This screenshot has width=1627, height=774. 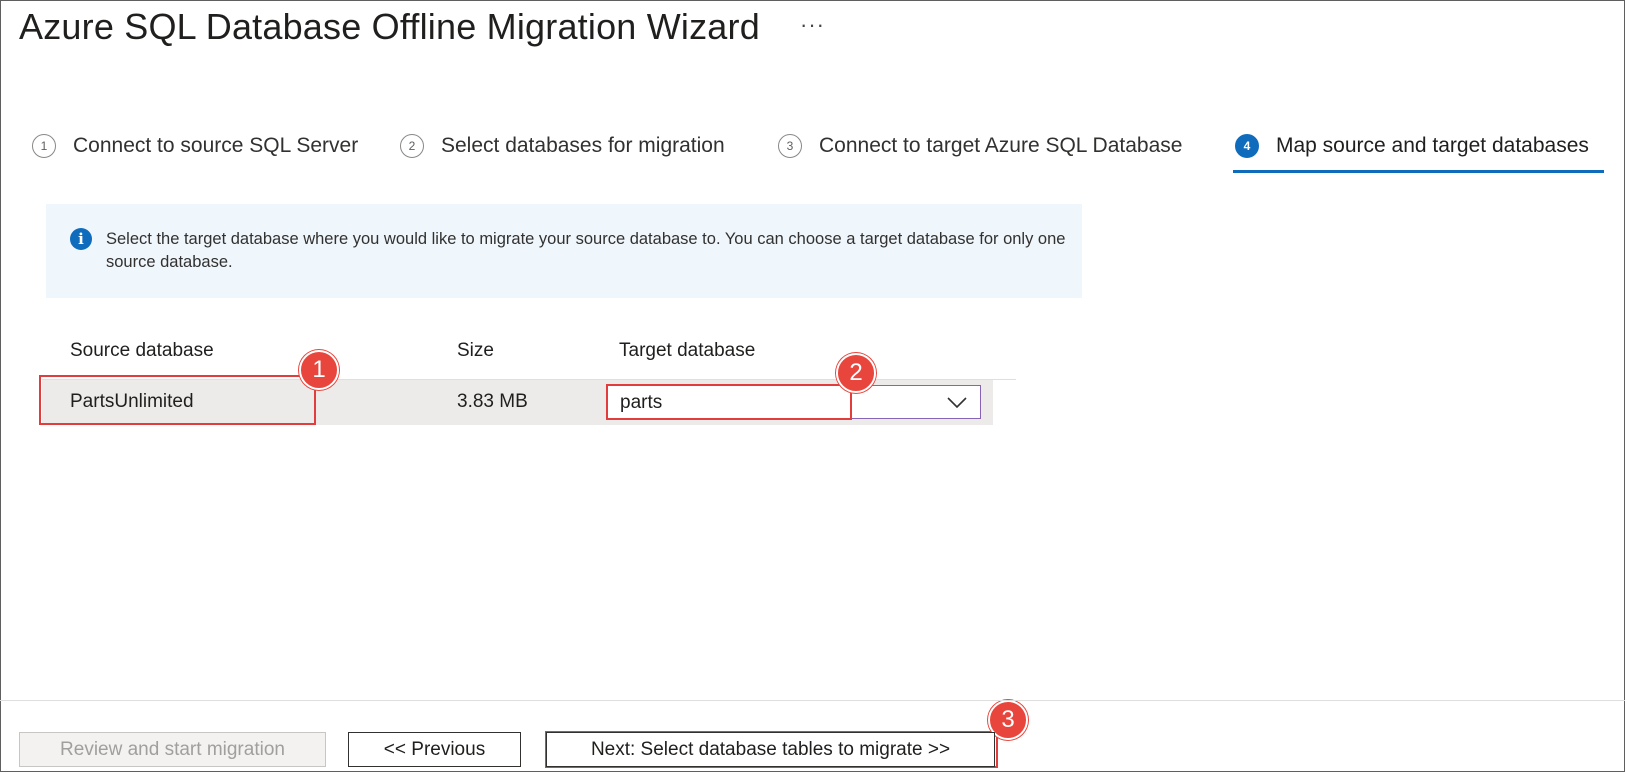 What do you see at coordinates (812, 700) in the screenshot?
I see `footer-divider` at bounding box center [812, 700].